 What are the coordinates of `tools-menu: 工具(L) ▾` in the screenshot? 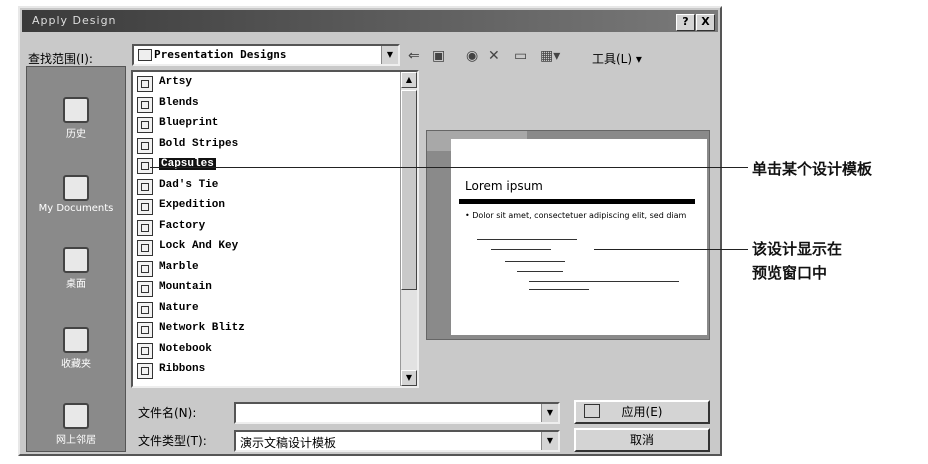 It's located at (617, 58).